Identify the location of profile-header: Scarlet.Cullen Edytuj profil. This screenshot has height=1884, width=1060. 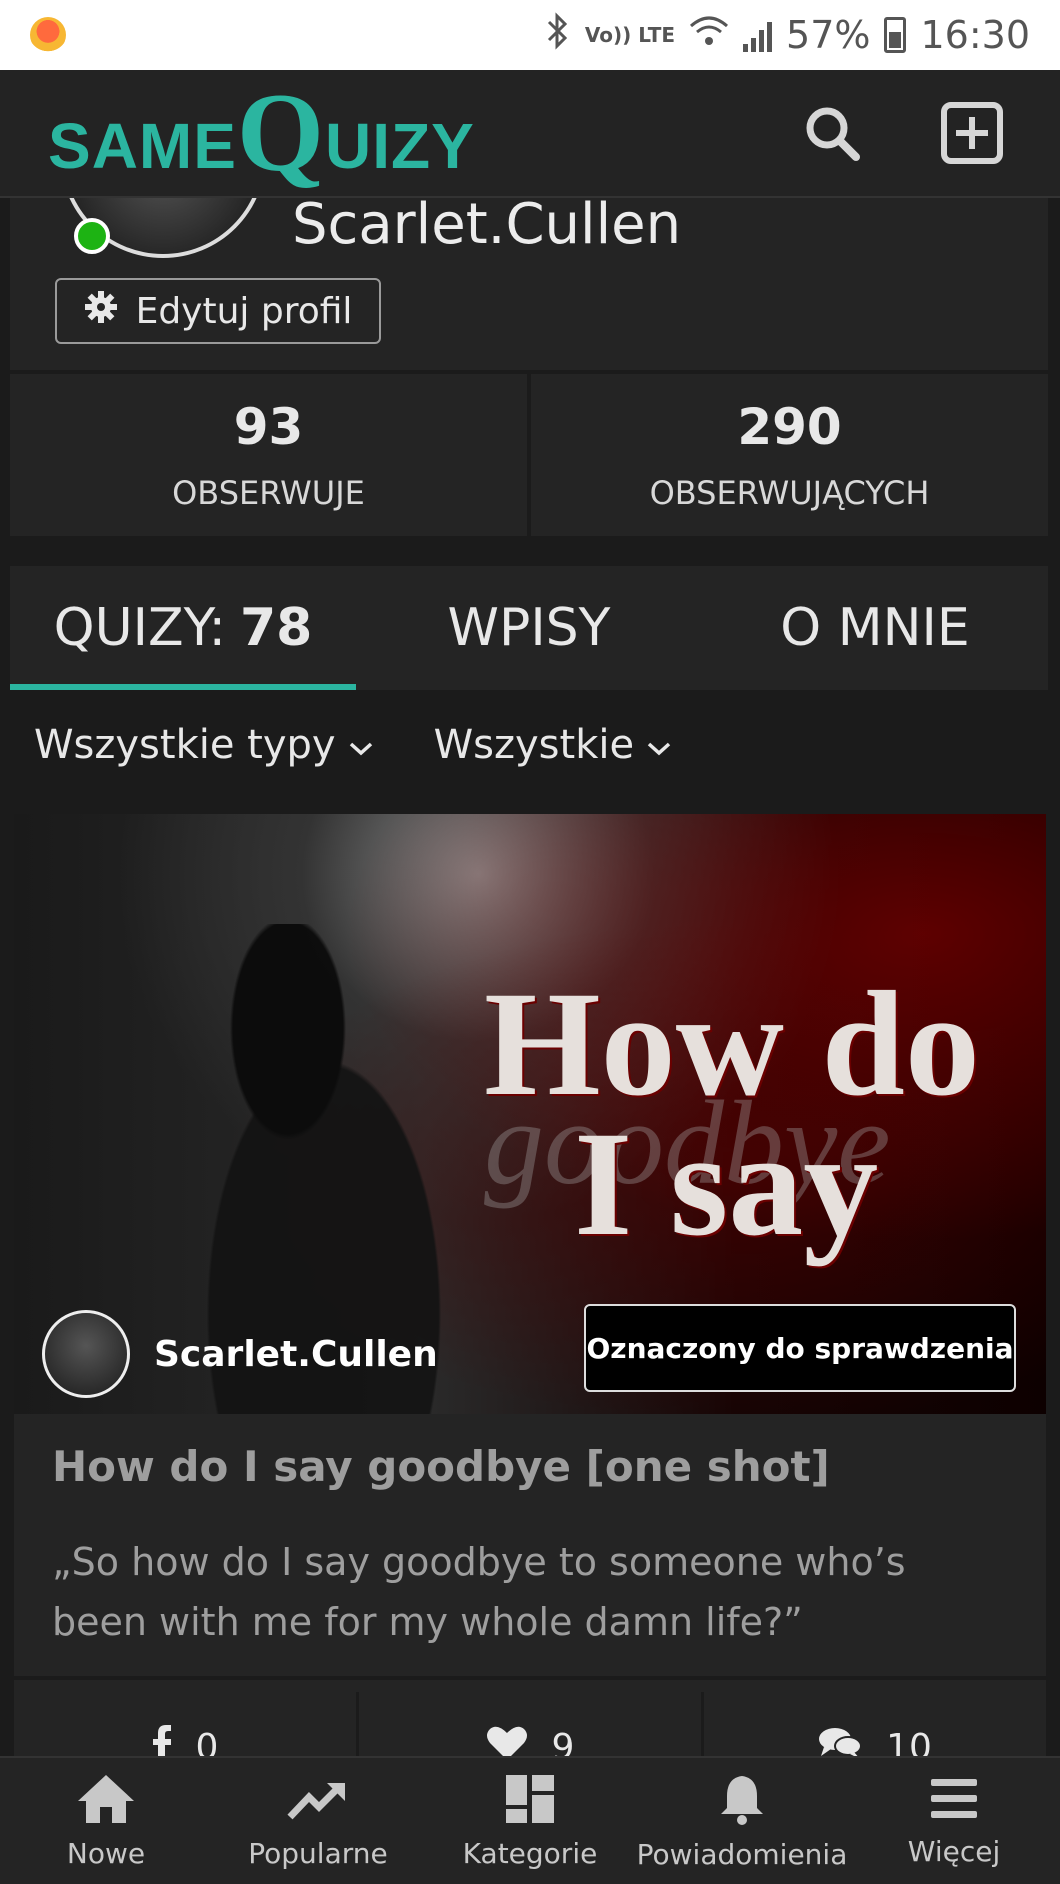
(529, 250).